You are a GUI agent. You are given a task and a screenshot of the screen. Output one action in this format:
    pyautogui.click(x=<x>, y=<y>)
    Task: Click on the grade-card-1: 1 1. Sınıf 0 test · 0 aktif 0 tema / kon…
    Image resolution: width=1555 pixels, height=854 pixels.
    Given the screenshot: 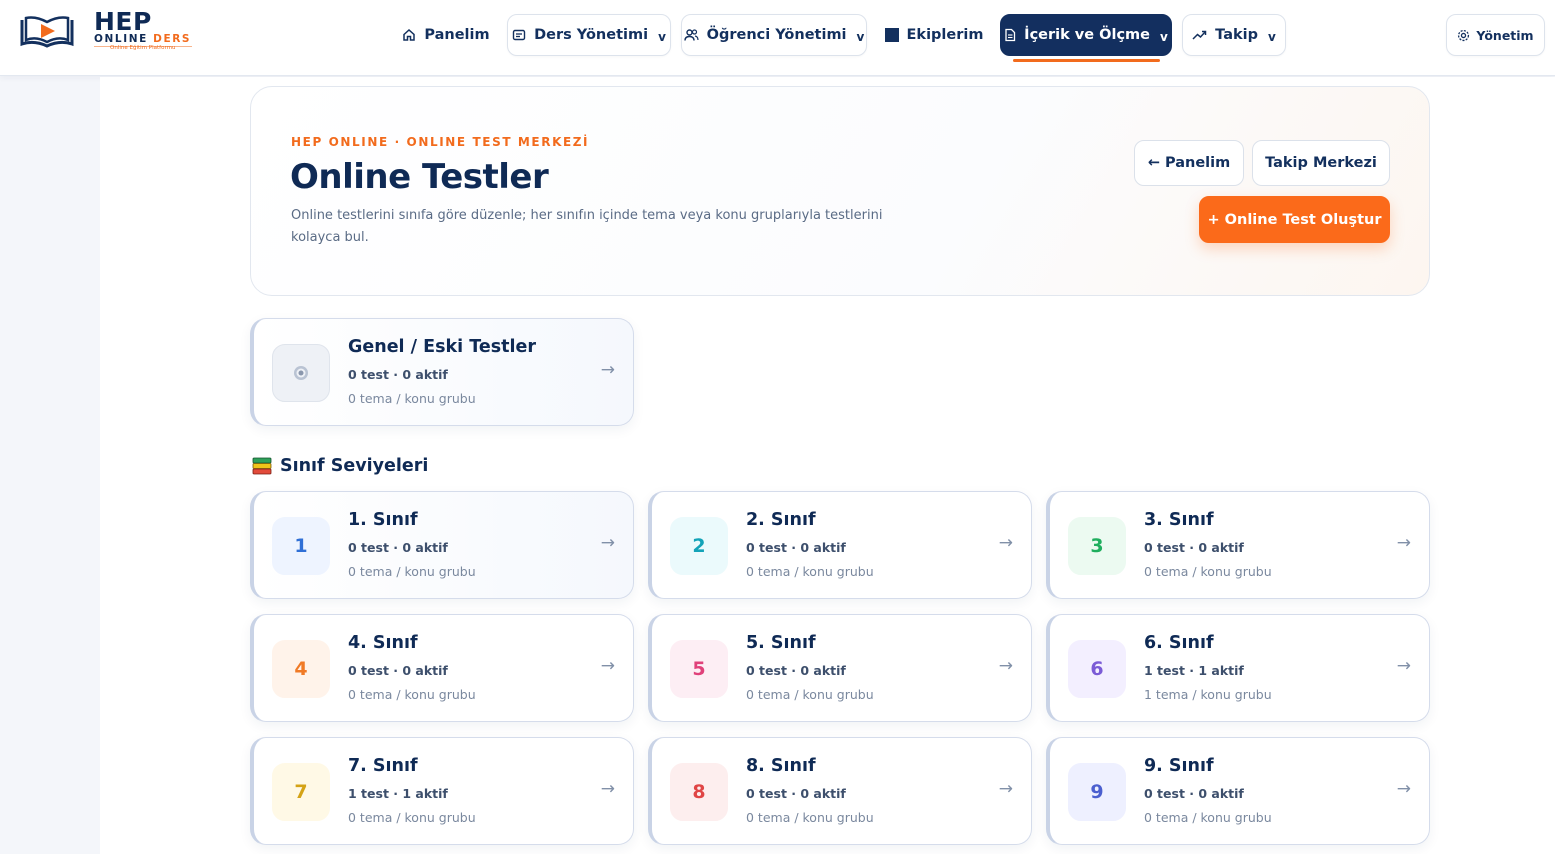 What is the action you would take?
    pyautogui.click(x=442, y=545)
    